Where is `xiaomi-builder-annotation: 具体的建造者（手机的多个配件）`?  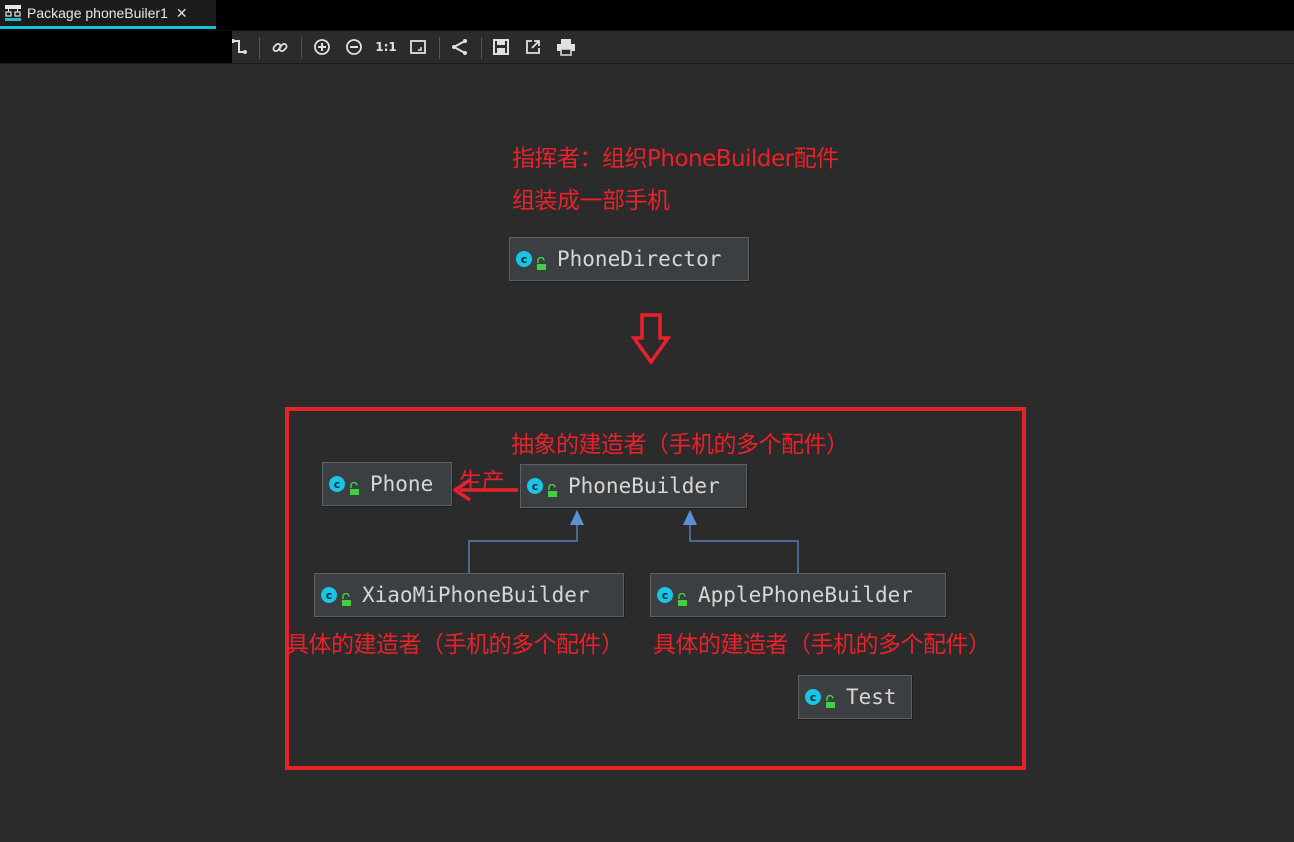
xiaomi-builder-annotation: 具体的建造者（手机的多个配件） is located at coordinates (455, 645).